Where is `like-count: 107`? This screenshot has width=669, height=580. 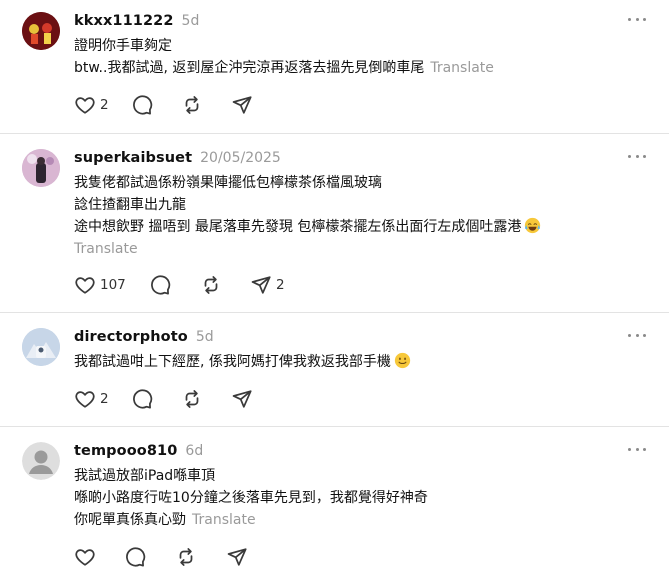 like-count: 107 is located at coordinates (113, 285).